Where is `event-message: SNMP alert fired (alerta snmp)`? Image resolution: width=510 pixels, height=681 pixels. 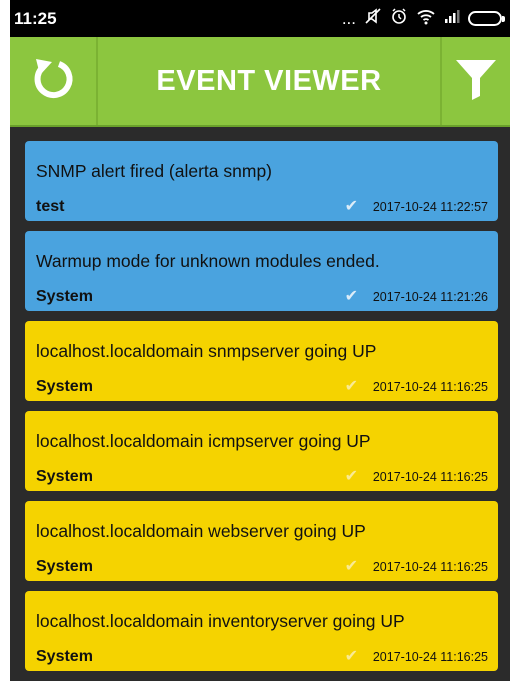
event-message: SNMP alert fired (alerta snmp) is located at coordinates (154, 171).